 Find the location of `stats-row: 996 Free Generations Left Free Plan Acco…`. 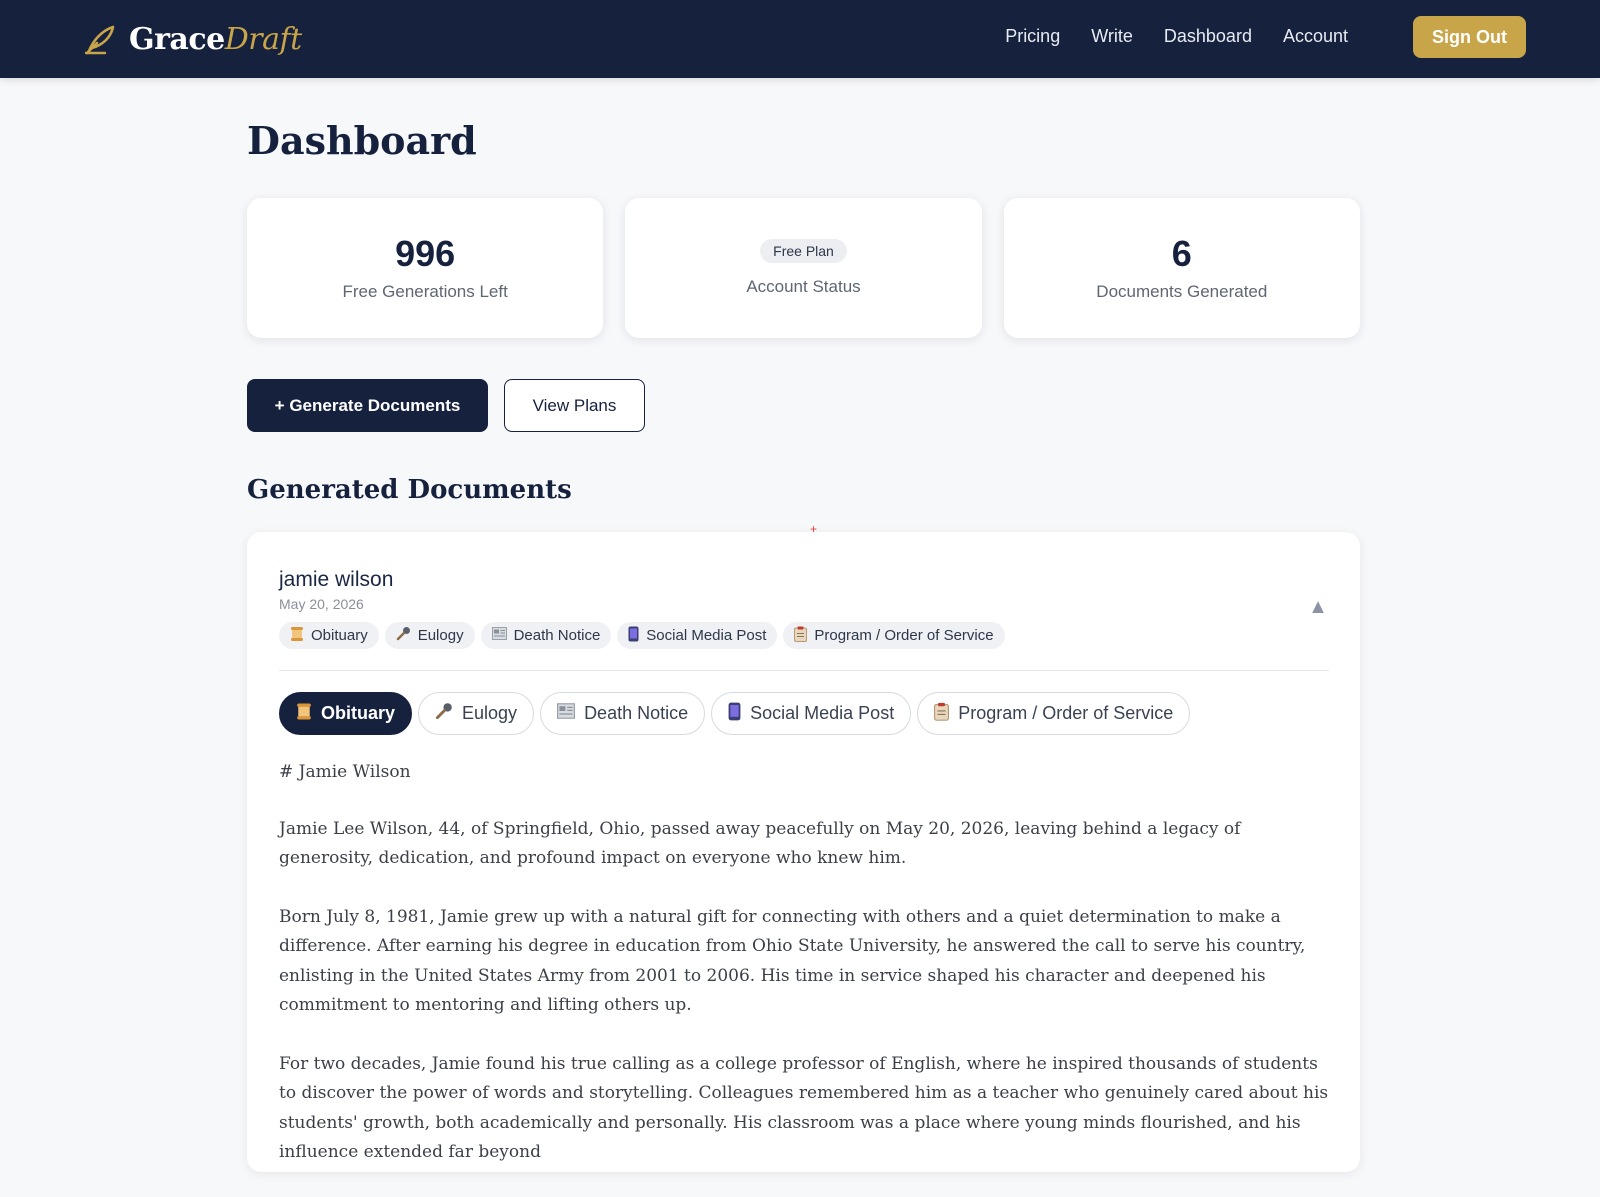

stats-row: 996 Free Generations Left Free Plan Acco… is located at coordinates (803, 268).